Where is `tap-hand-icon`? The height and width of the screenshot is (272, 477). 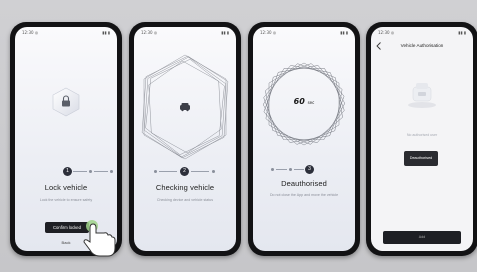
tap-hand-icon is located at coordinates (99, 238).